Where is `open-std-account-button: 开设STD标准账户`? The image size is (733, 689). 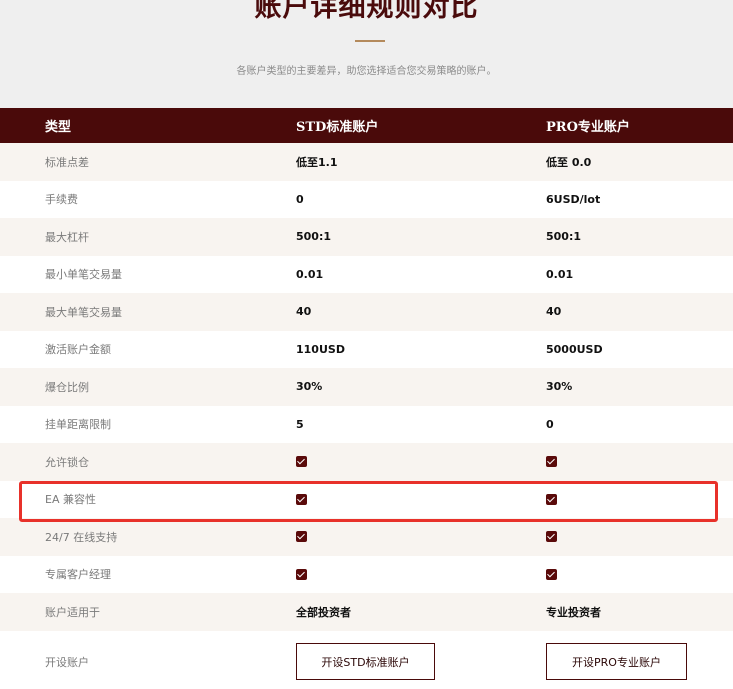 open-std-account-button: 开设STD标准账户 is located at coordinates (365, 661).